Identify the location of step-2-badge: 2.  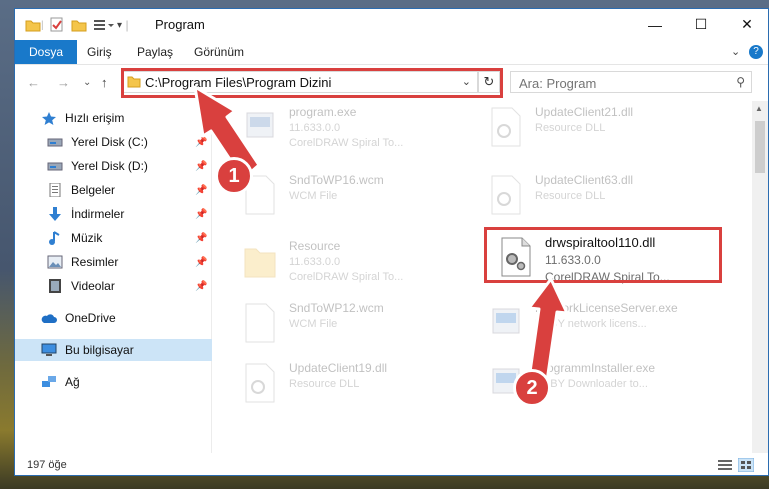
(532, 388).